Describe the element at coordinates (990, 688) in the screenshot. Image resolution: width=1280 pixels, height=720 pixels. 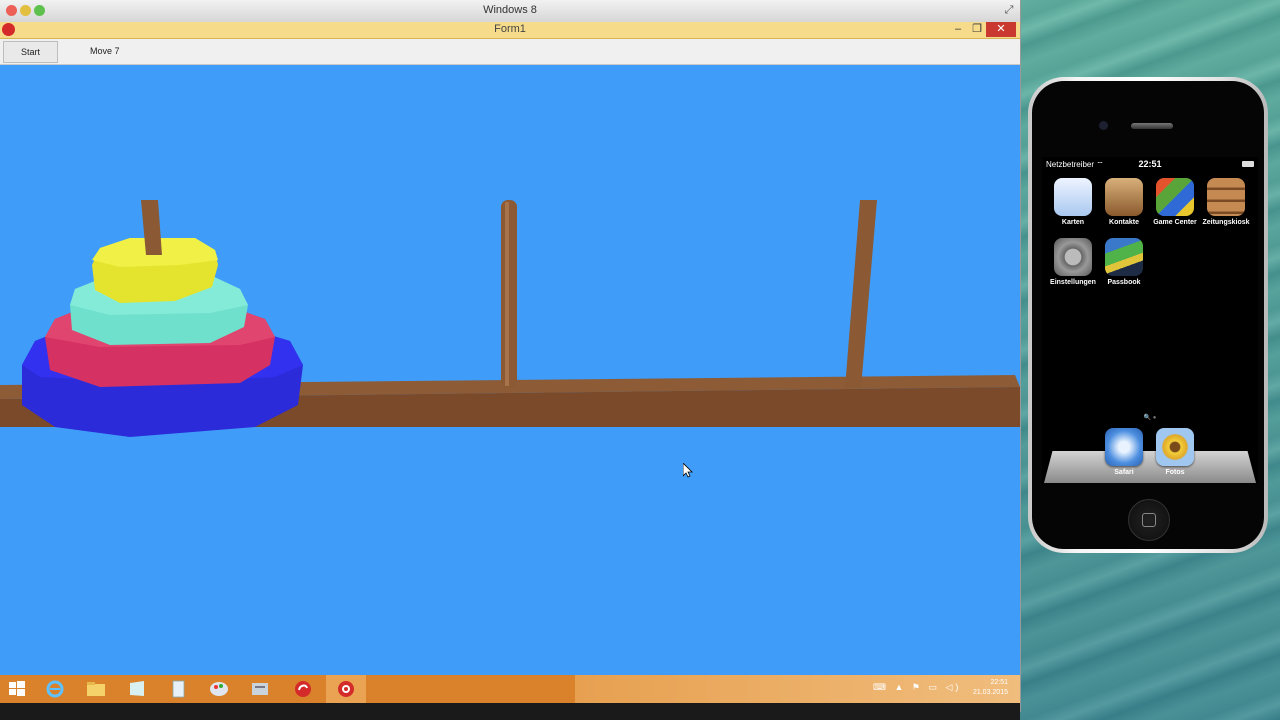
I see `taskbar-clock: 22:51 21.03.2015` at that location.